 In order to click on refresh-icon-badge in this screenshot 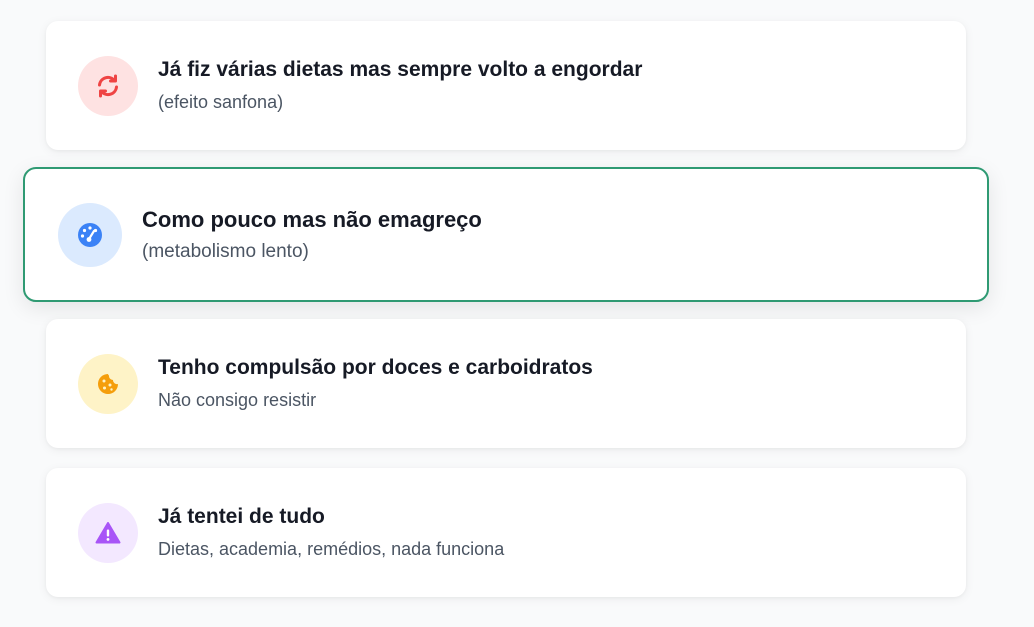, I will do `click(108, 85)`.